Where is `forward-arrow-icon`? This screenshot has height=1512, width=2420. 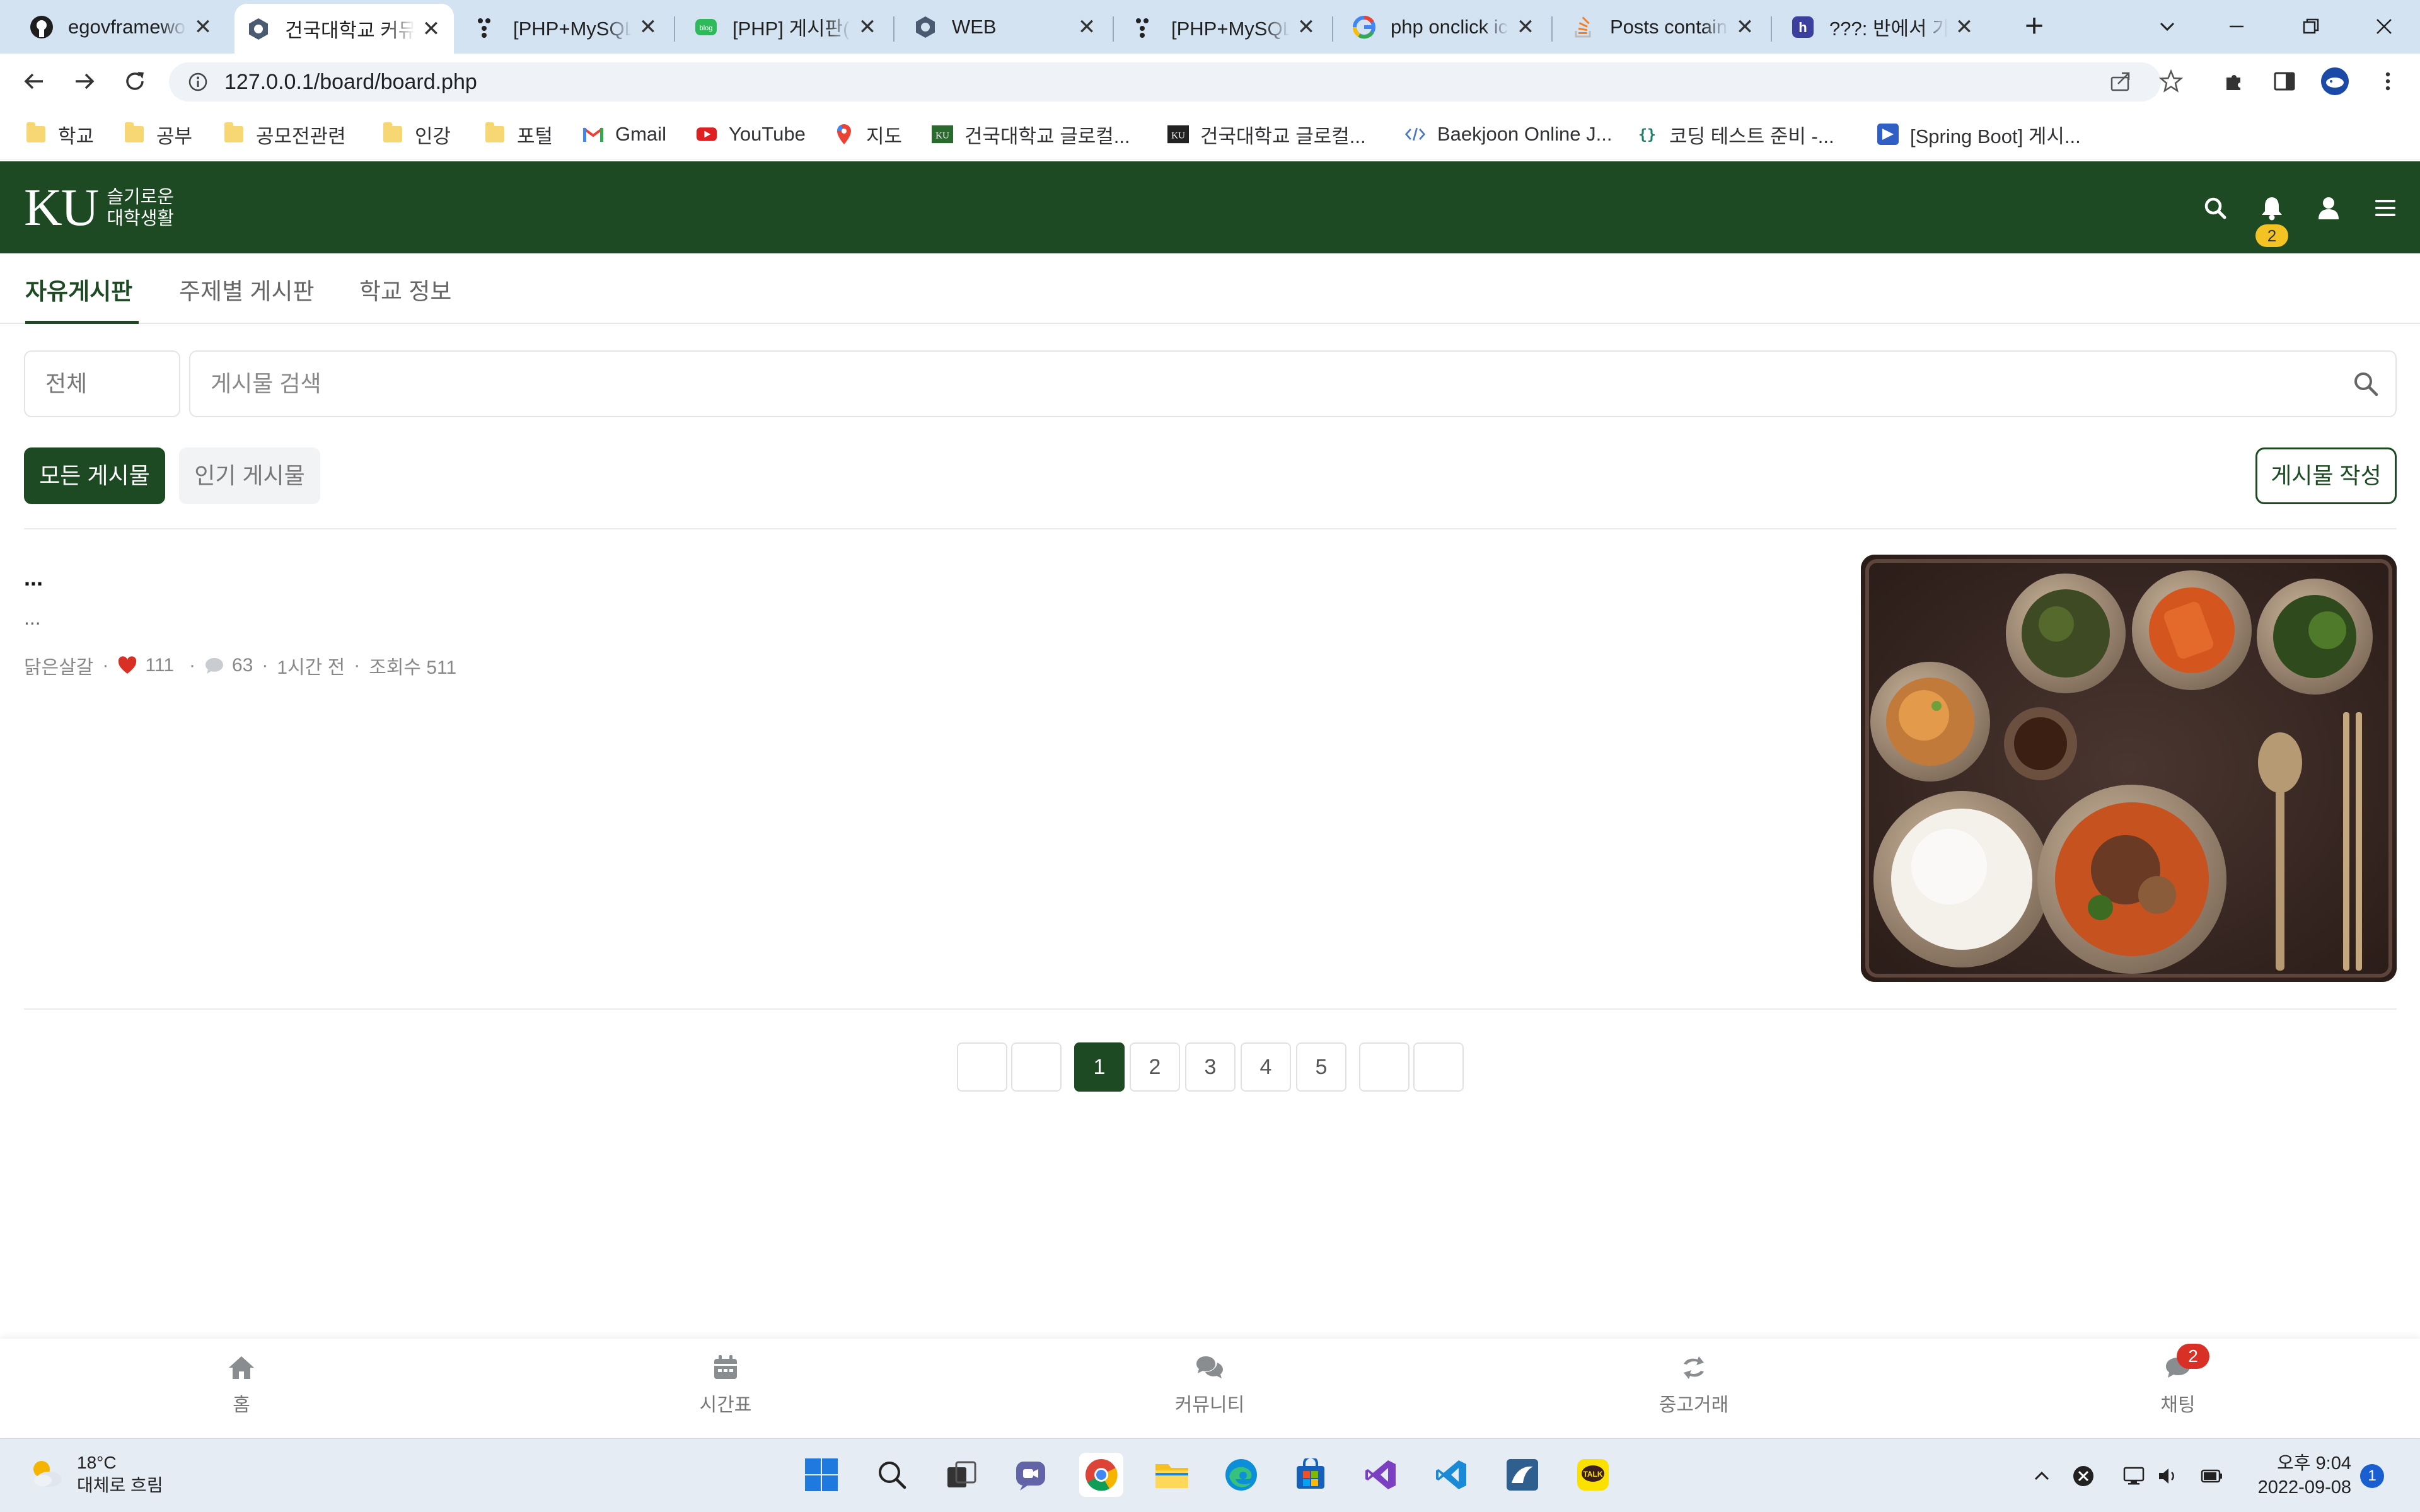 forward-arrow-icon is located at coordinates (84, 81).